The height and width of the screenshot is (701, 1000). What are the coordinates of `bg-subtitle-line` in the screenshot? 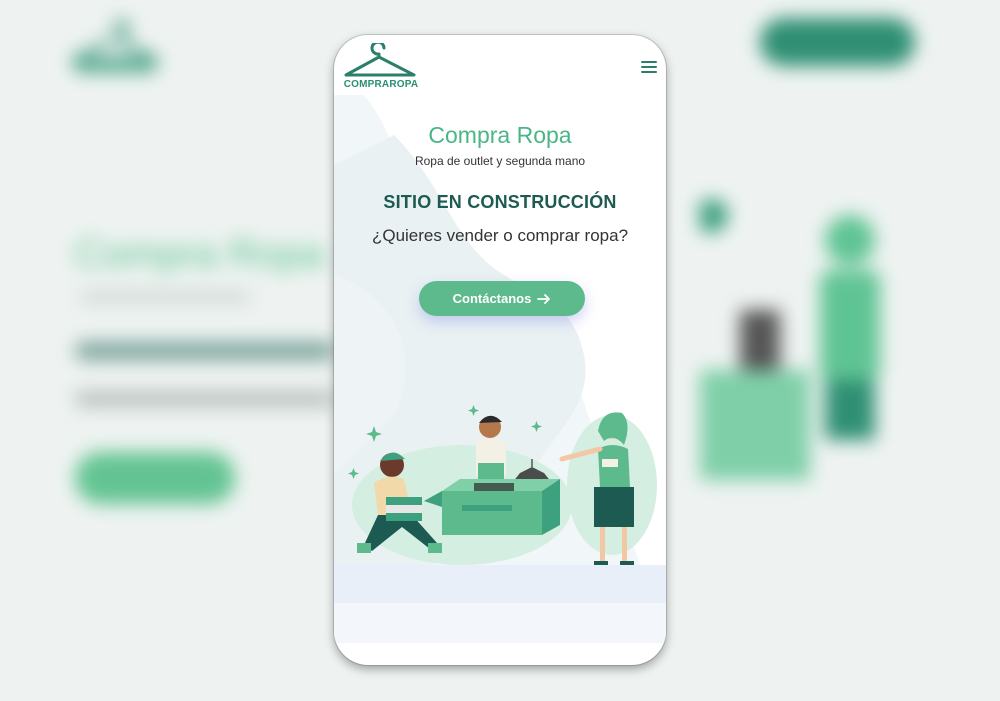 It's located at (165, 297).